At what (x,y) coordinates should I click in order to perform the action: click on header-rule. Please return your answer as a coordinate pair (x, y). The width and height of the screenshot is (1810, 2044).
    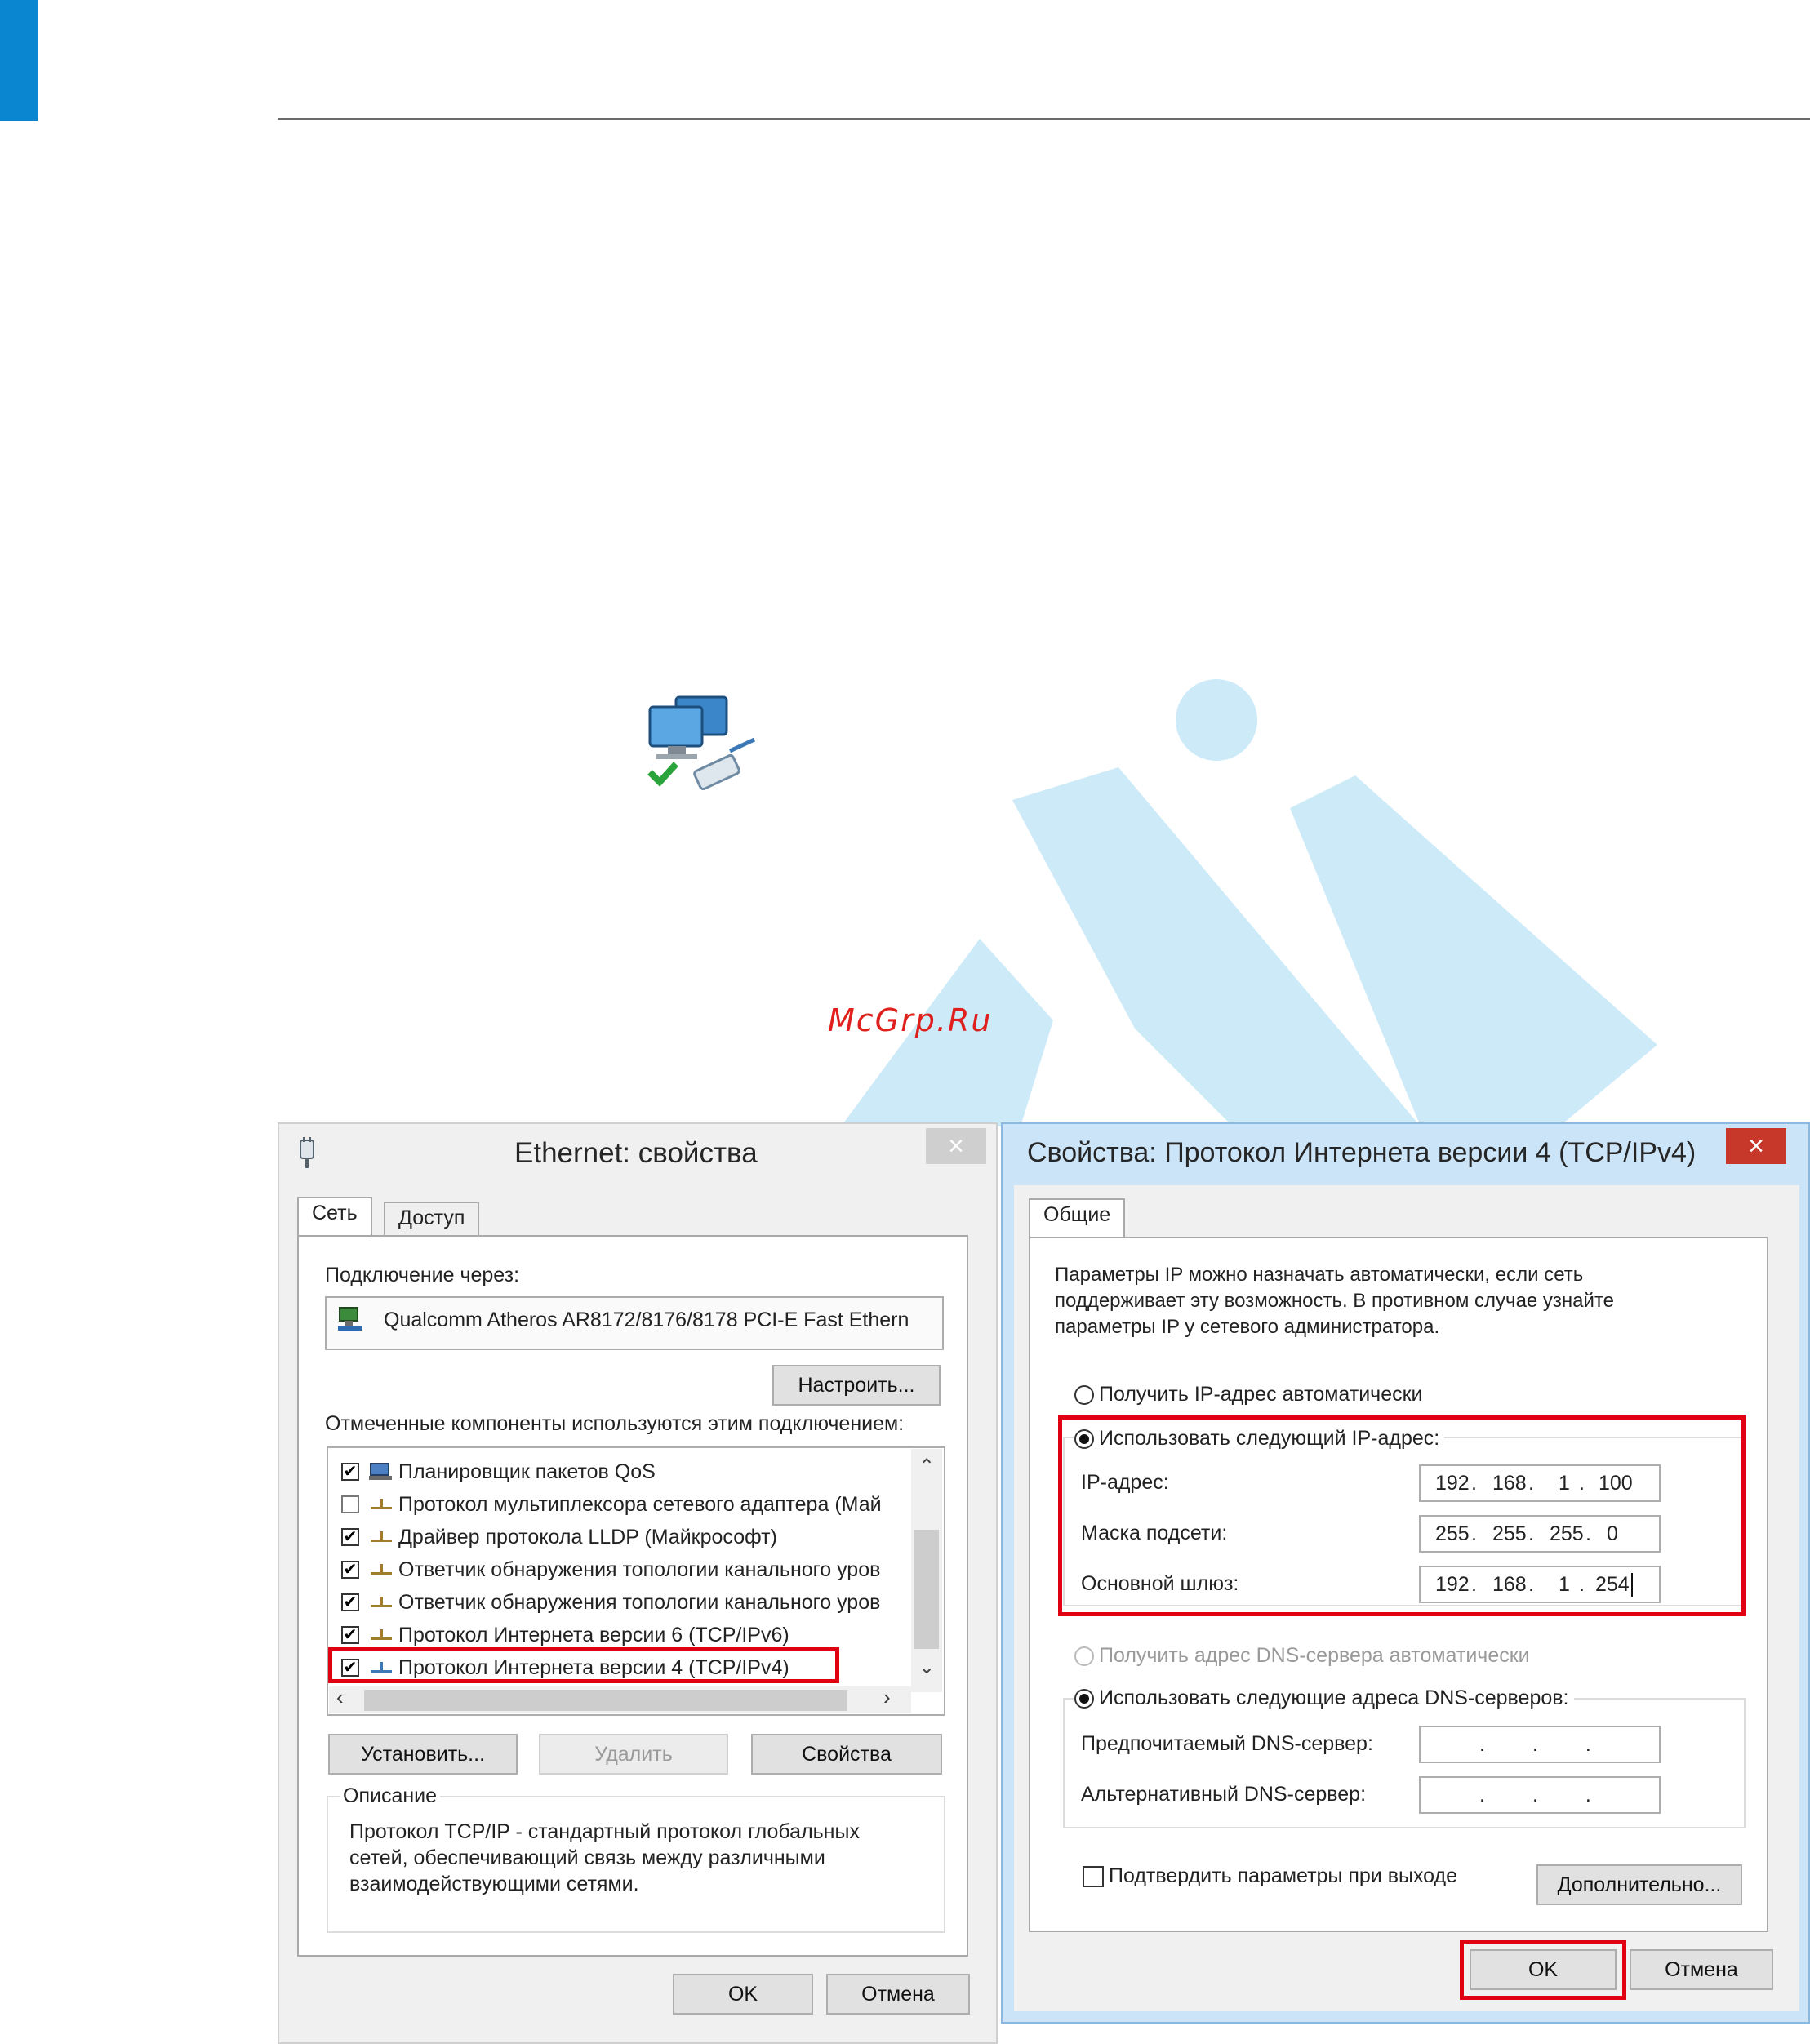
    Looking at the image, I should click on (1044, 119).